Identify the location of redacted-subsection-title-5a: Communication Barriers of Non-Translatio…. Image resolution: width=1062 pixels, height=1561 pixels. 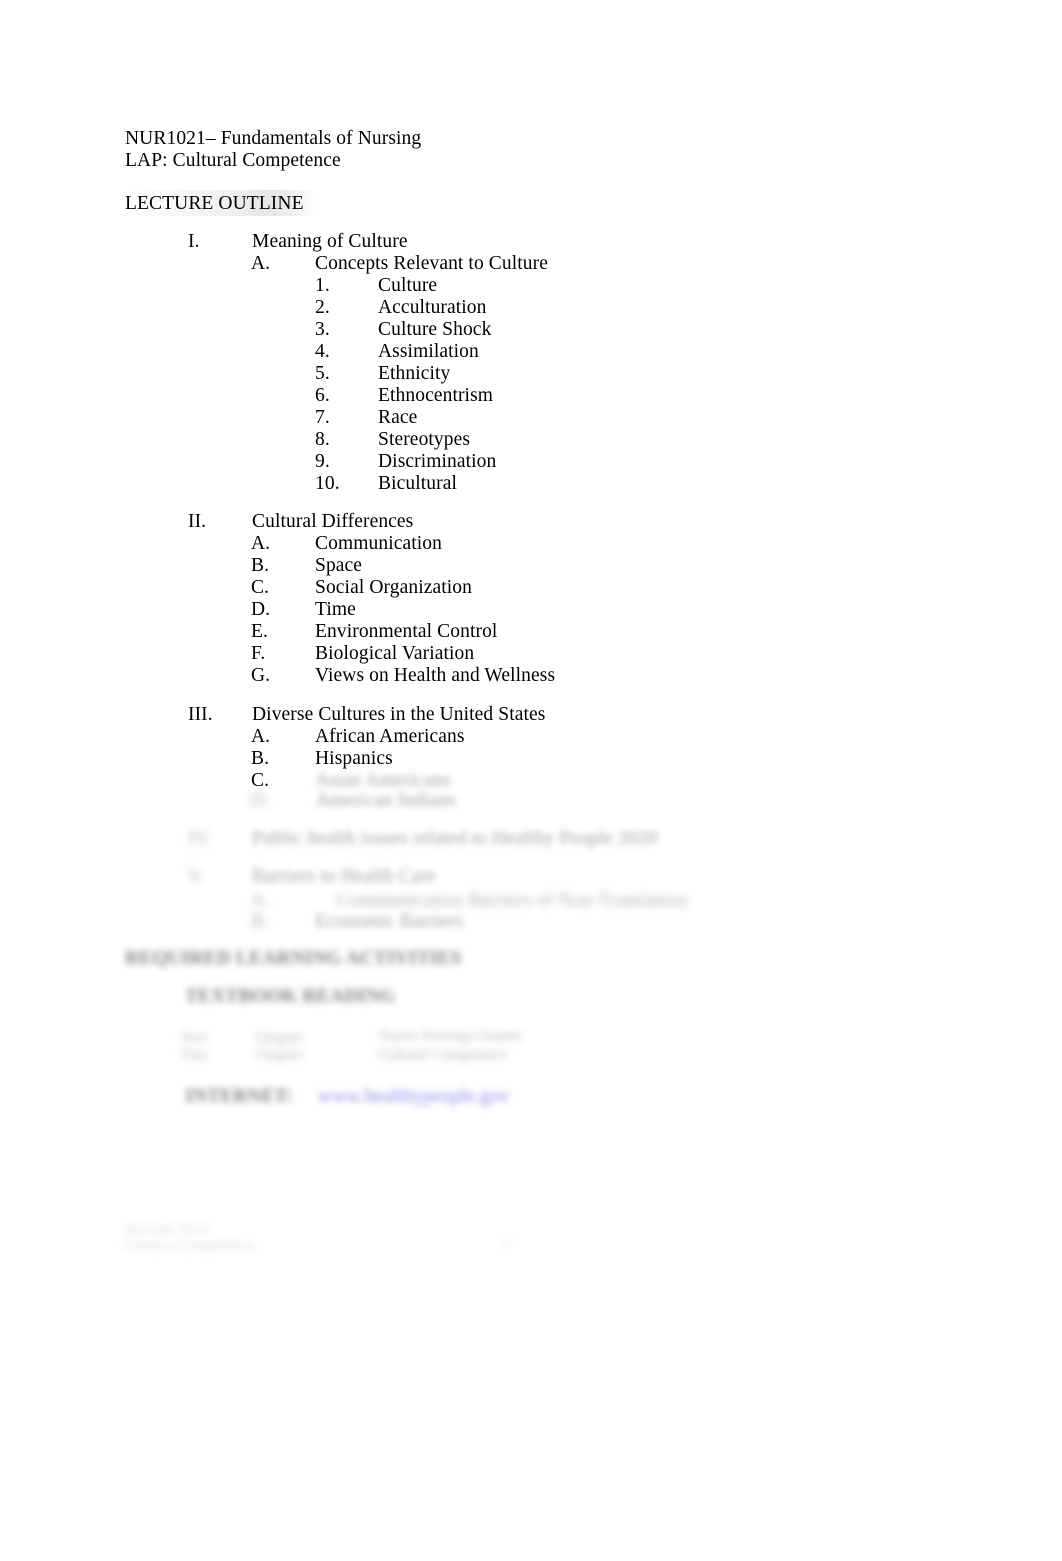
(512, 900).